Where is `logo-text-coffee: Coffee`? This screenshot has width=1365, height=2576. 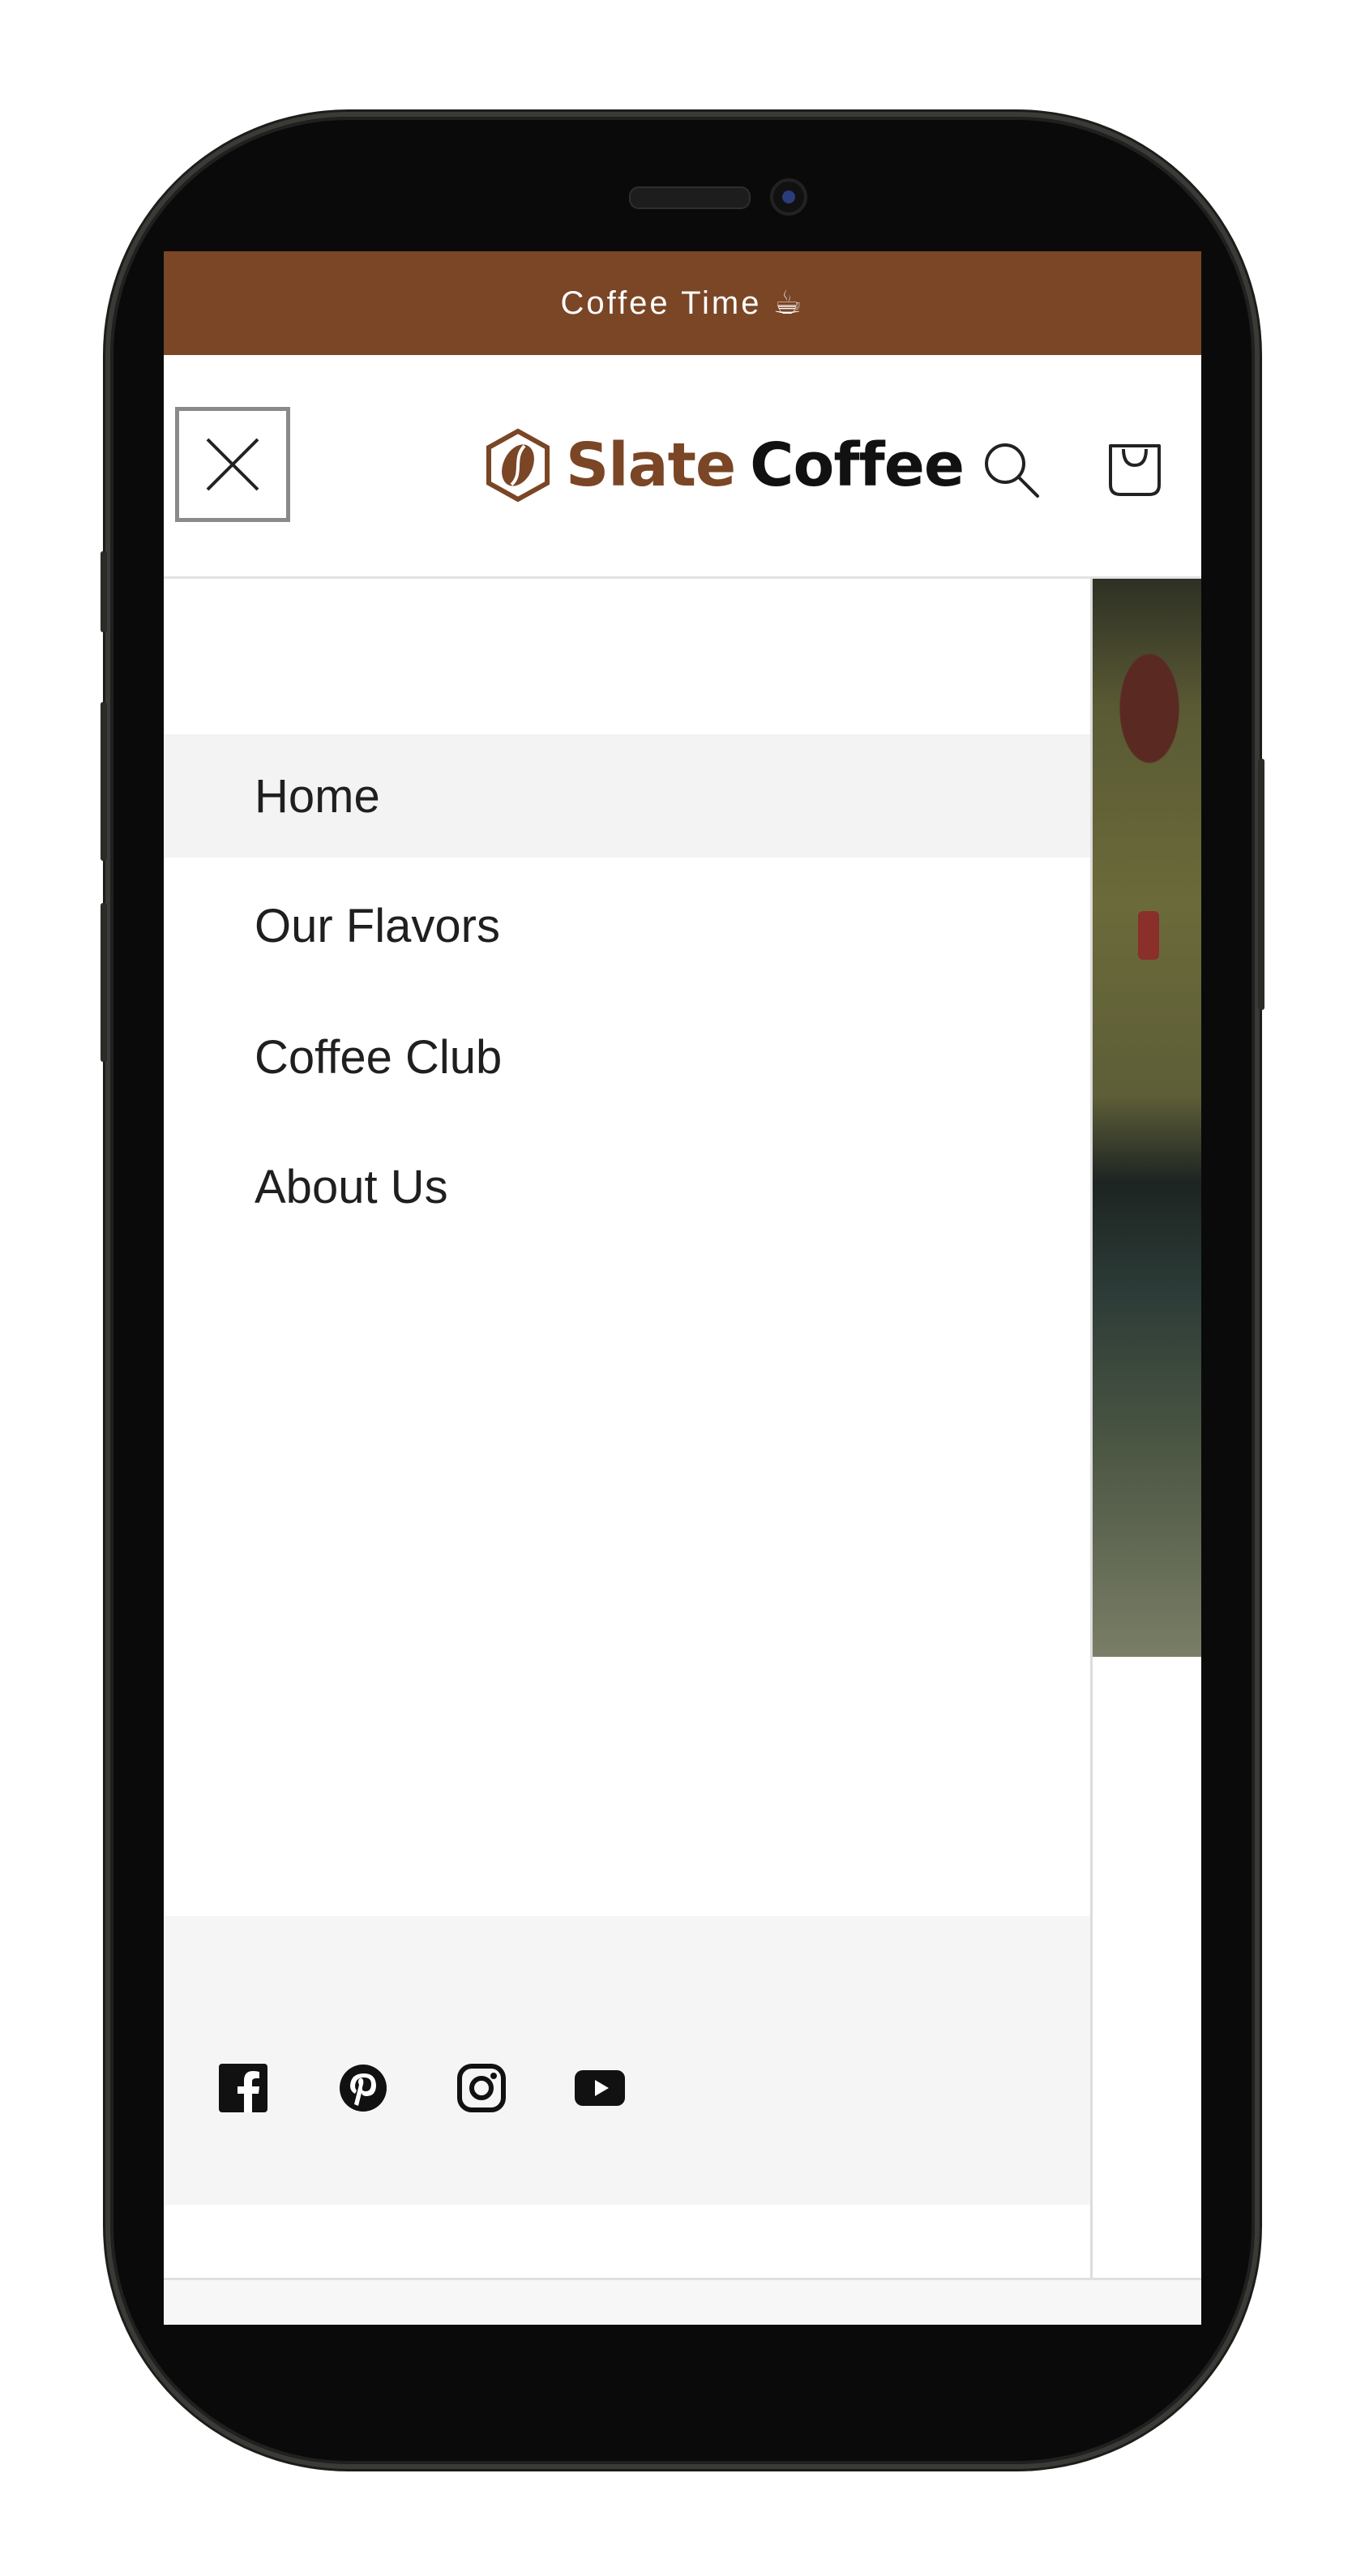
logo-text-coffee: Coffee is located at coordinates (858, 465).